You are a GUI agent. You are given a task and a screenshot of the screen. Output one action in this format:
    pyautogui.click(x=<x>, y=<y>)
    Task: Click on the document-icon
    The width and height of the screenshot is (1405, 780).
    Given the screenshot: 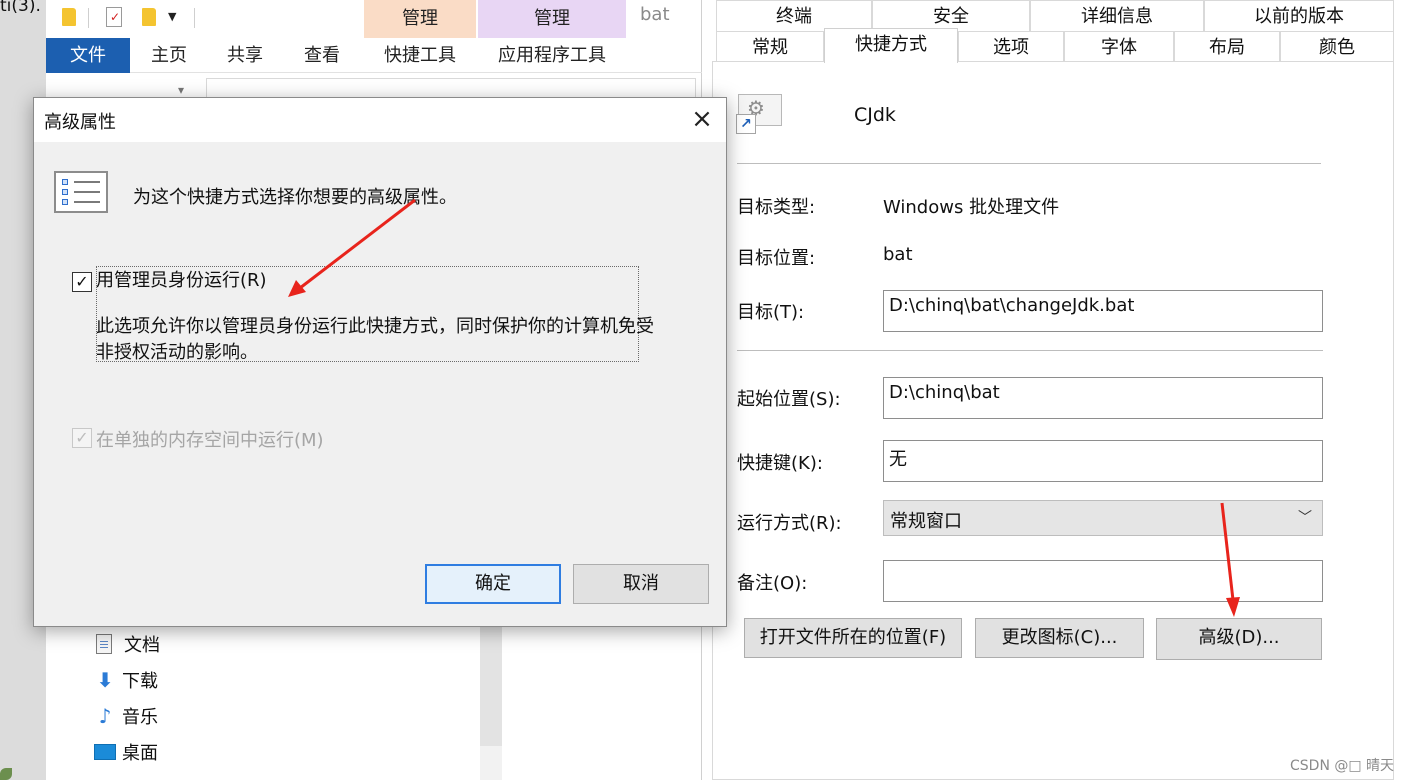 What is the action you would take?
    pyautogui.click(x=104, y=644)
    